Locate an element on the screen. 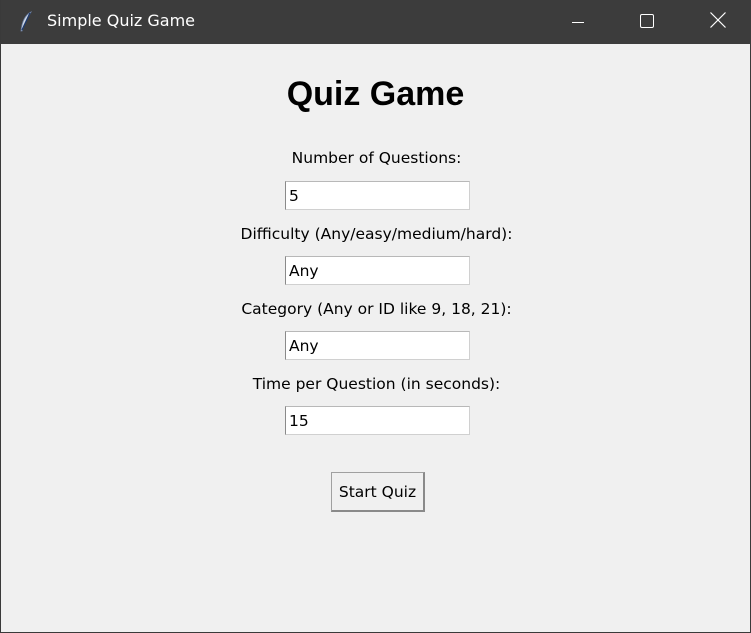  maximize-icon is located at coordinates (647, 22).